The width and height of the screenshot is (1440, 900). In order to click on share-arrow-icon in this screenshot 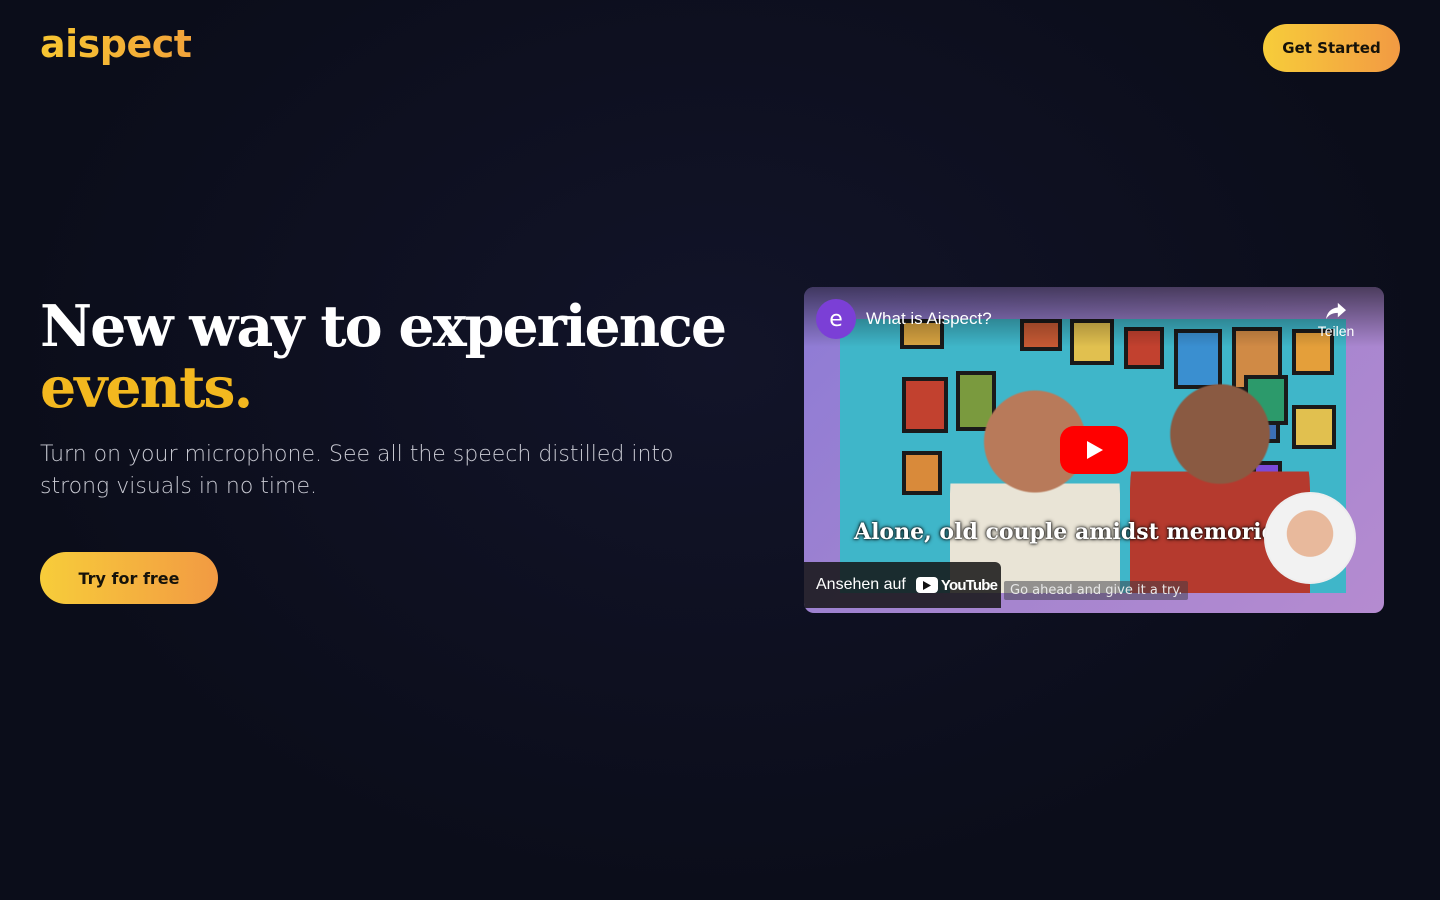, I will do `click(1336, 311)`.